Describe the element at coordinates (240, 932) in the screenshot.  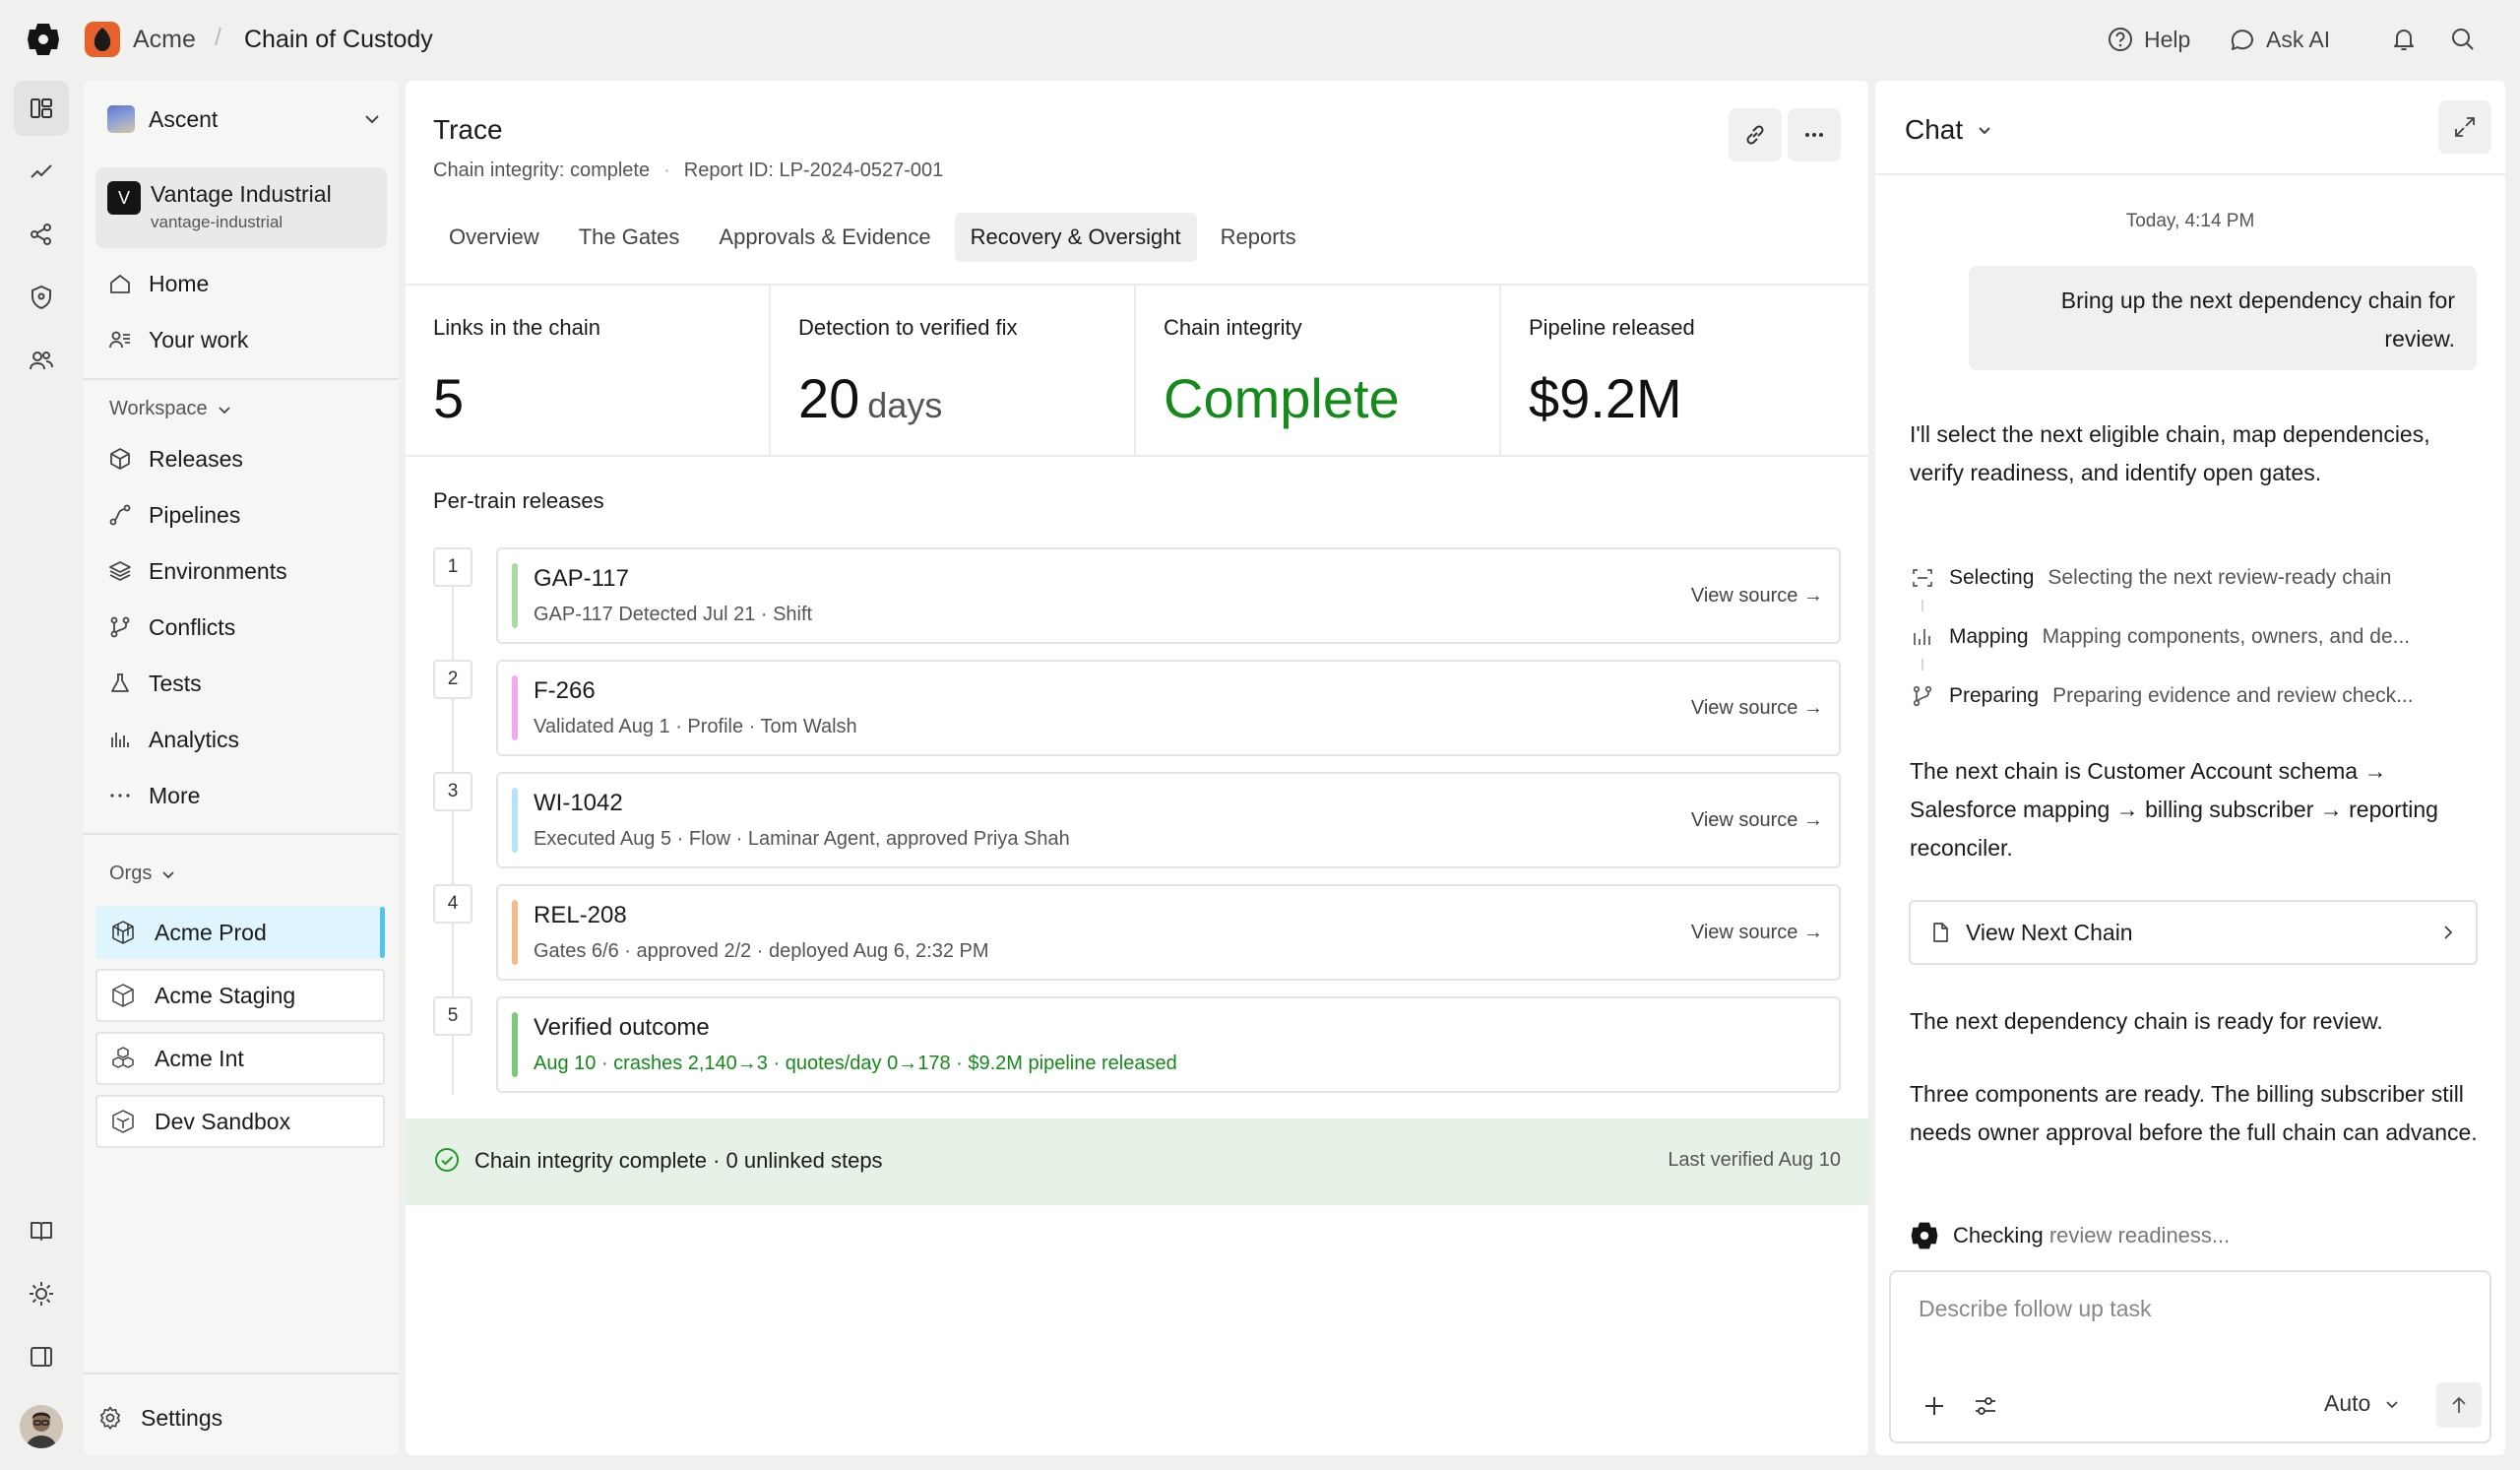
I see `org-item-acme-prod: Acme Prod` at that location.